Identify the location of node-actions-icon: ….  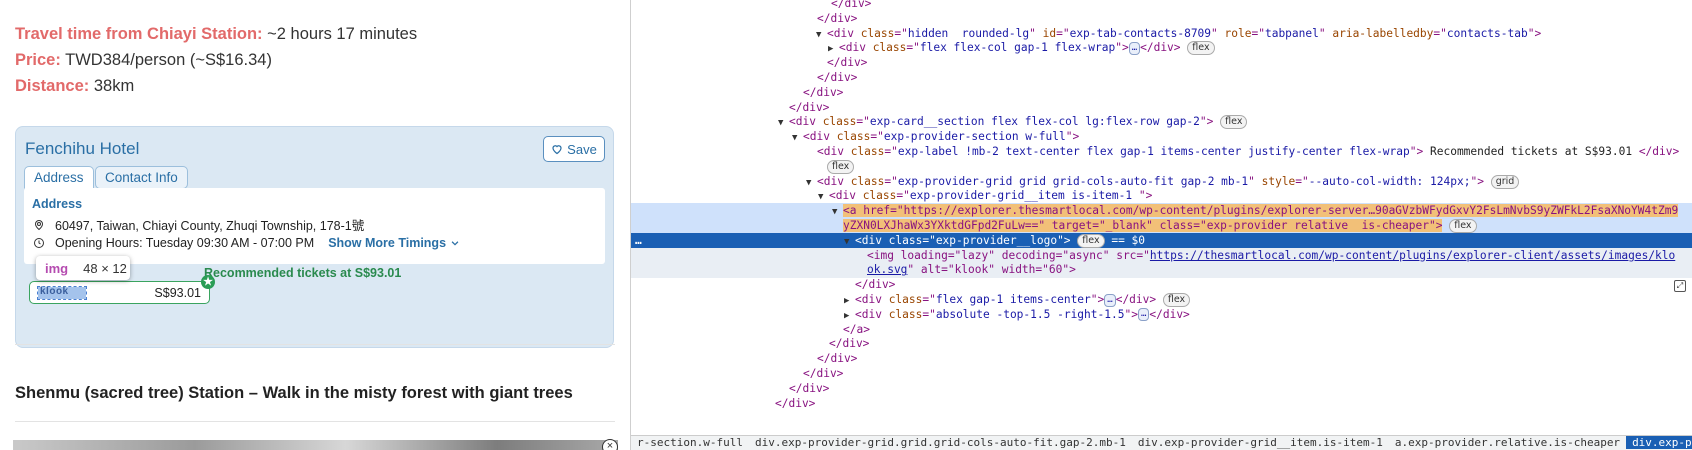
(638, 241).